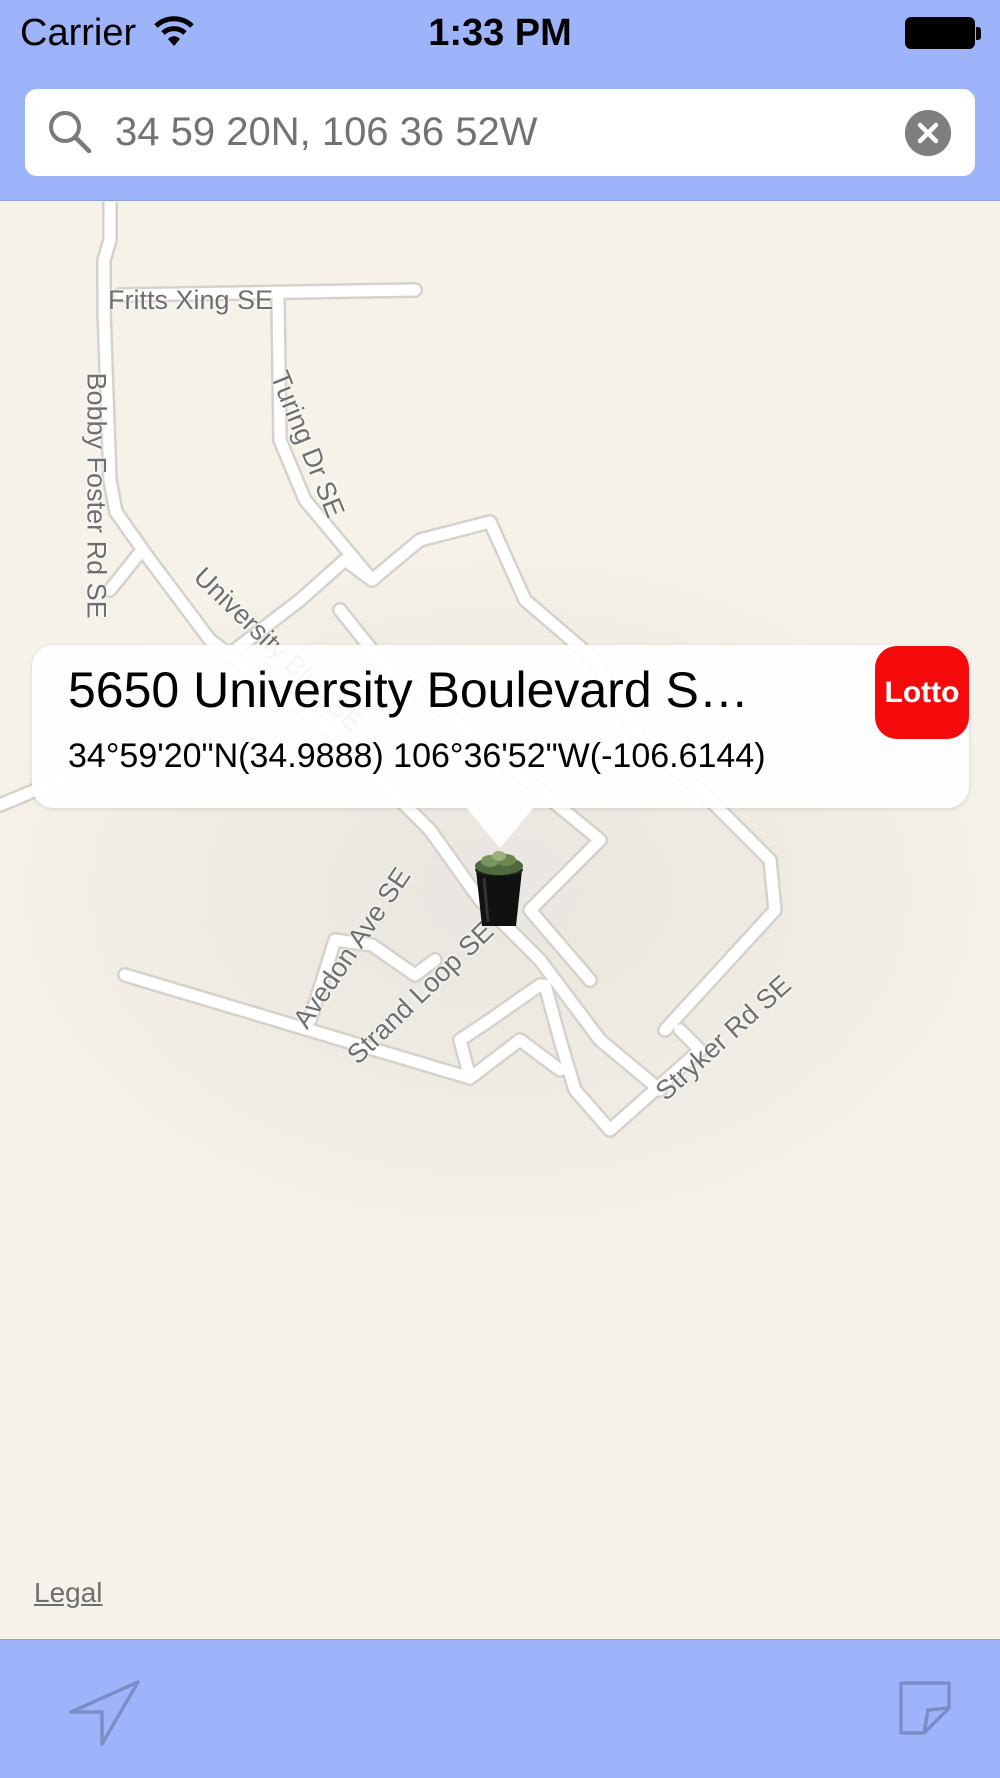 The height and width of the screenshot is (1778, 1000). I want to click on bottom-toolbar, so click(500, 1708).